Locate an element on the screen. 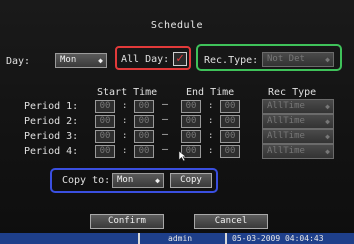  rec-type-label: Rec.Type: is located at coordinates (231, 60).